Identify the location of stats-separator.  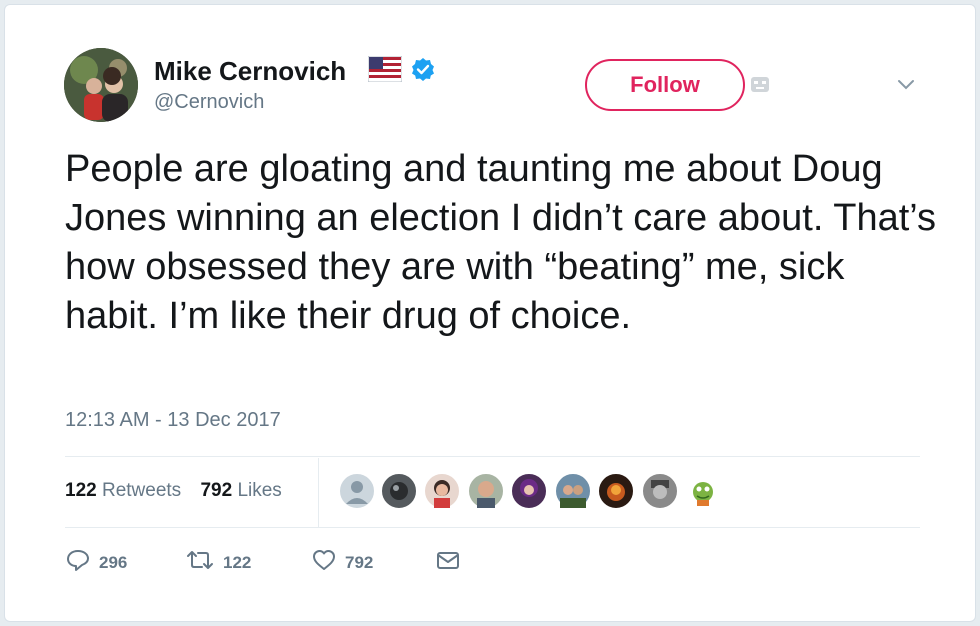
(318, 493).